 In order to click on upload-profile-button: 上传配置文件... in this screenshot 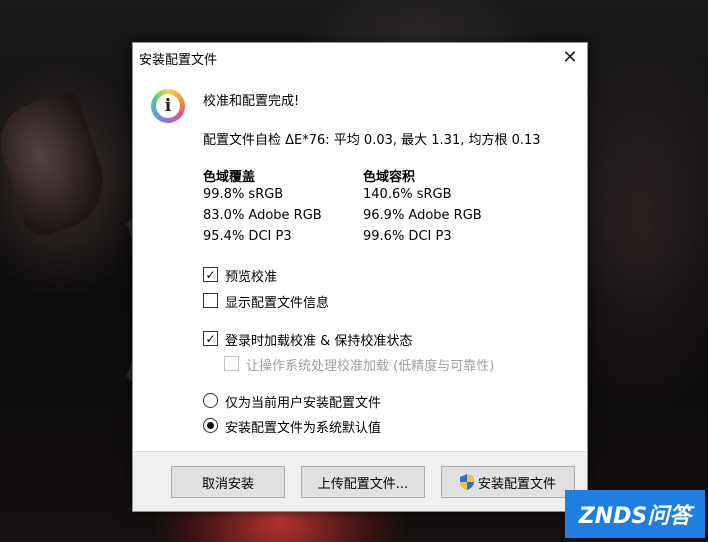, I will do `click(363, 482)`.